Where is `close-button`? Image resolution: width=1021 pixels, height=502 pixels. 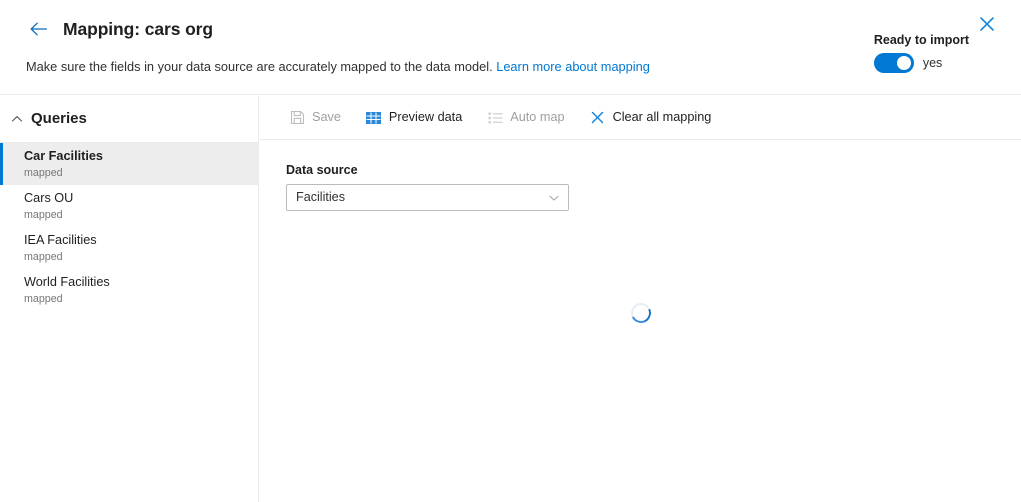 close-button is located at coordinates (987, 25).